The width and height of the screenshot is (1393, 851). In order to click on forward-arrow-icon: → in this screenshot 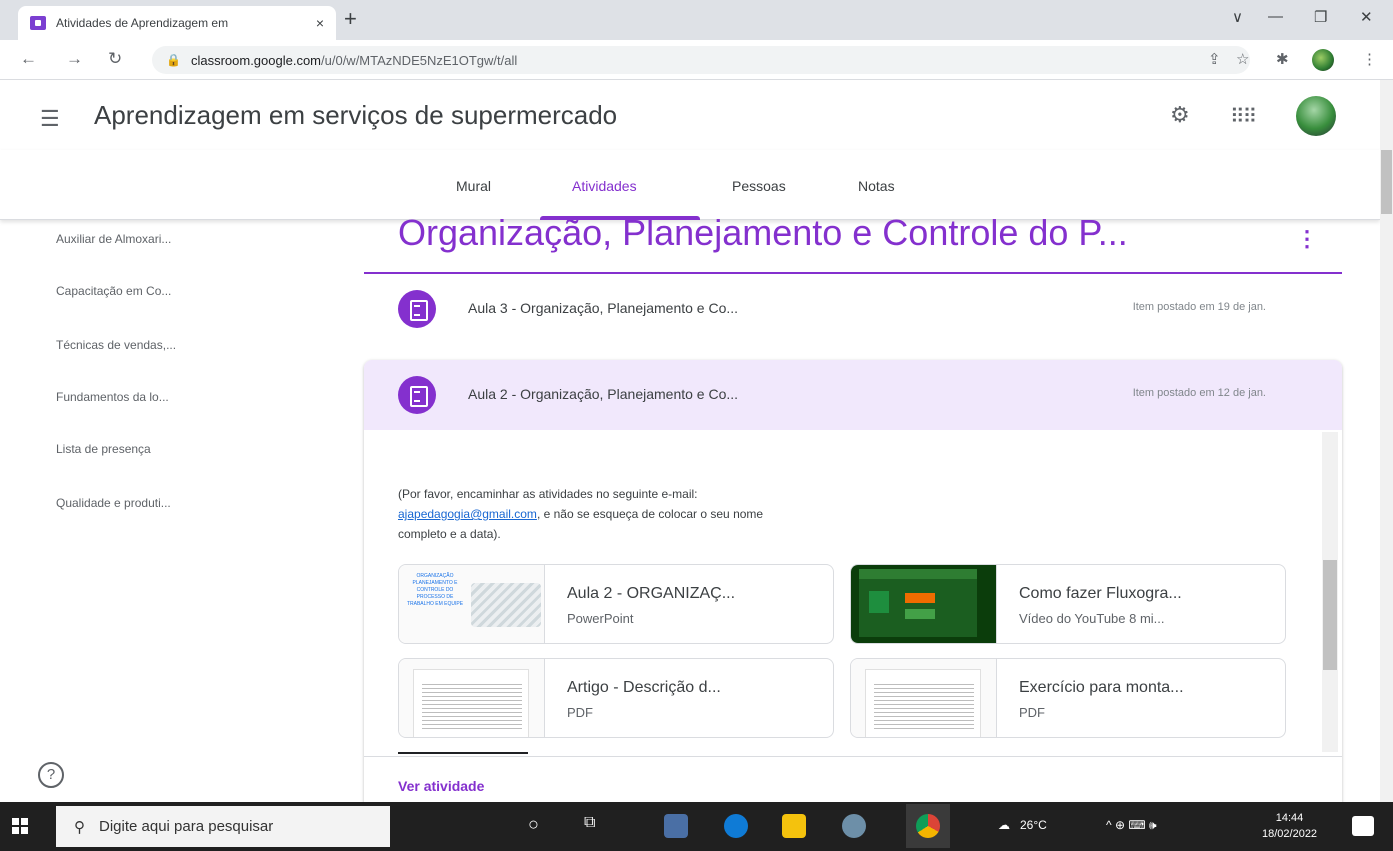, I will do `click(74, 59)`.